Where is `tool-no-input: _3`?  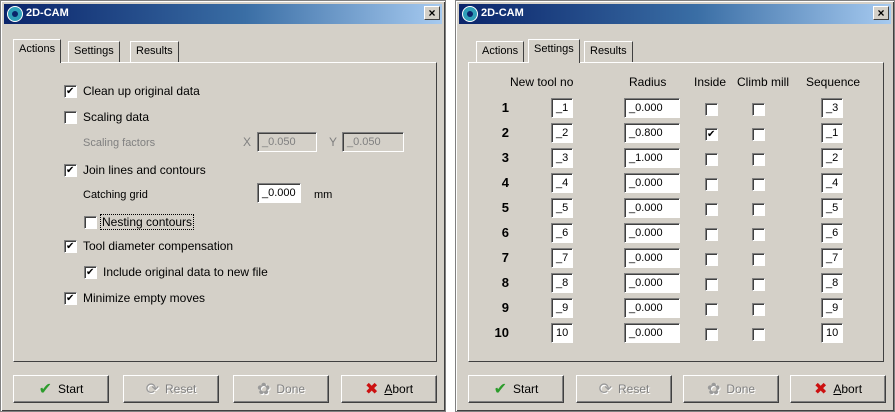 tool-no-input: _3 is located at coordinates (562, 158).